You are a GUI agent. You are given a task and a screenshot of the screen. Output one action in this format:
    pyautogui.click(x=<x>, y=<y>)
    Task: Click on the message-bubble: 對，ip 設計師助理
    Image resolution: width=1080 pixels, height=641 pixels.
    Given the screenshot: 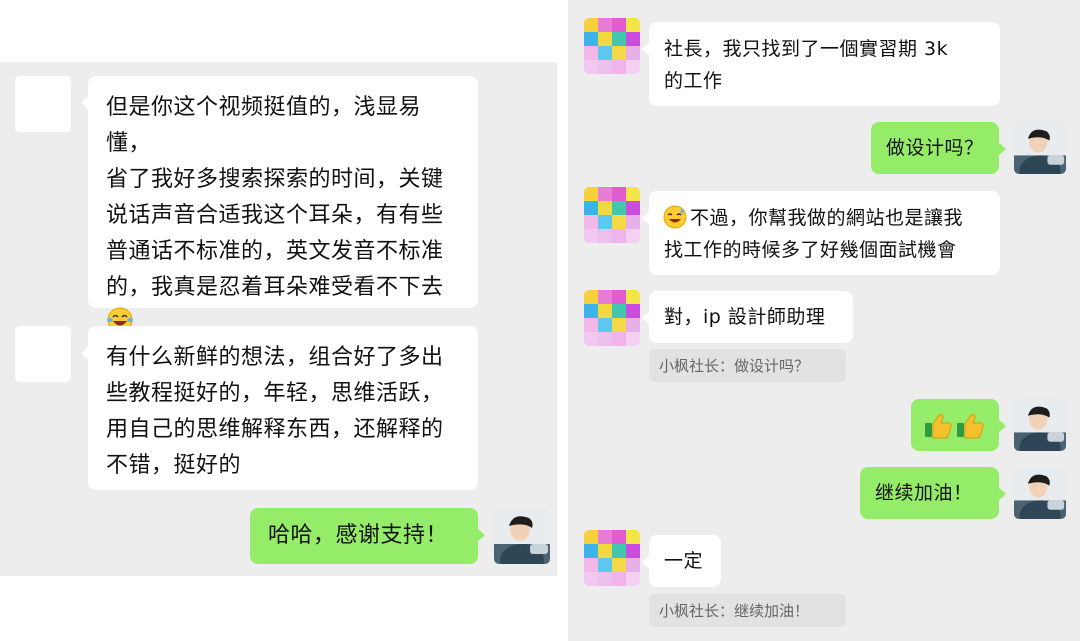 What is the action you would take?
    pyautogui.click(x=747, y=317)
    